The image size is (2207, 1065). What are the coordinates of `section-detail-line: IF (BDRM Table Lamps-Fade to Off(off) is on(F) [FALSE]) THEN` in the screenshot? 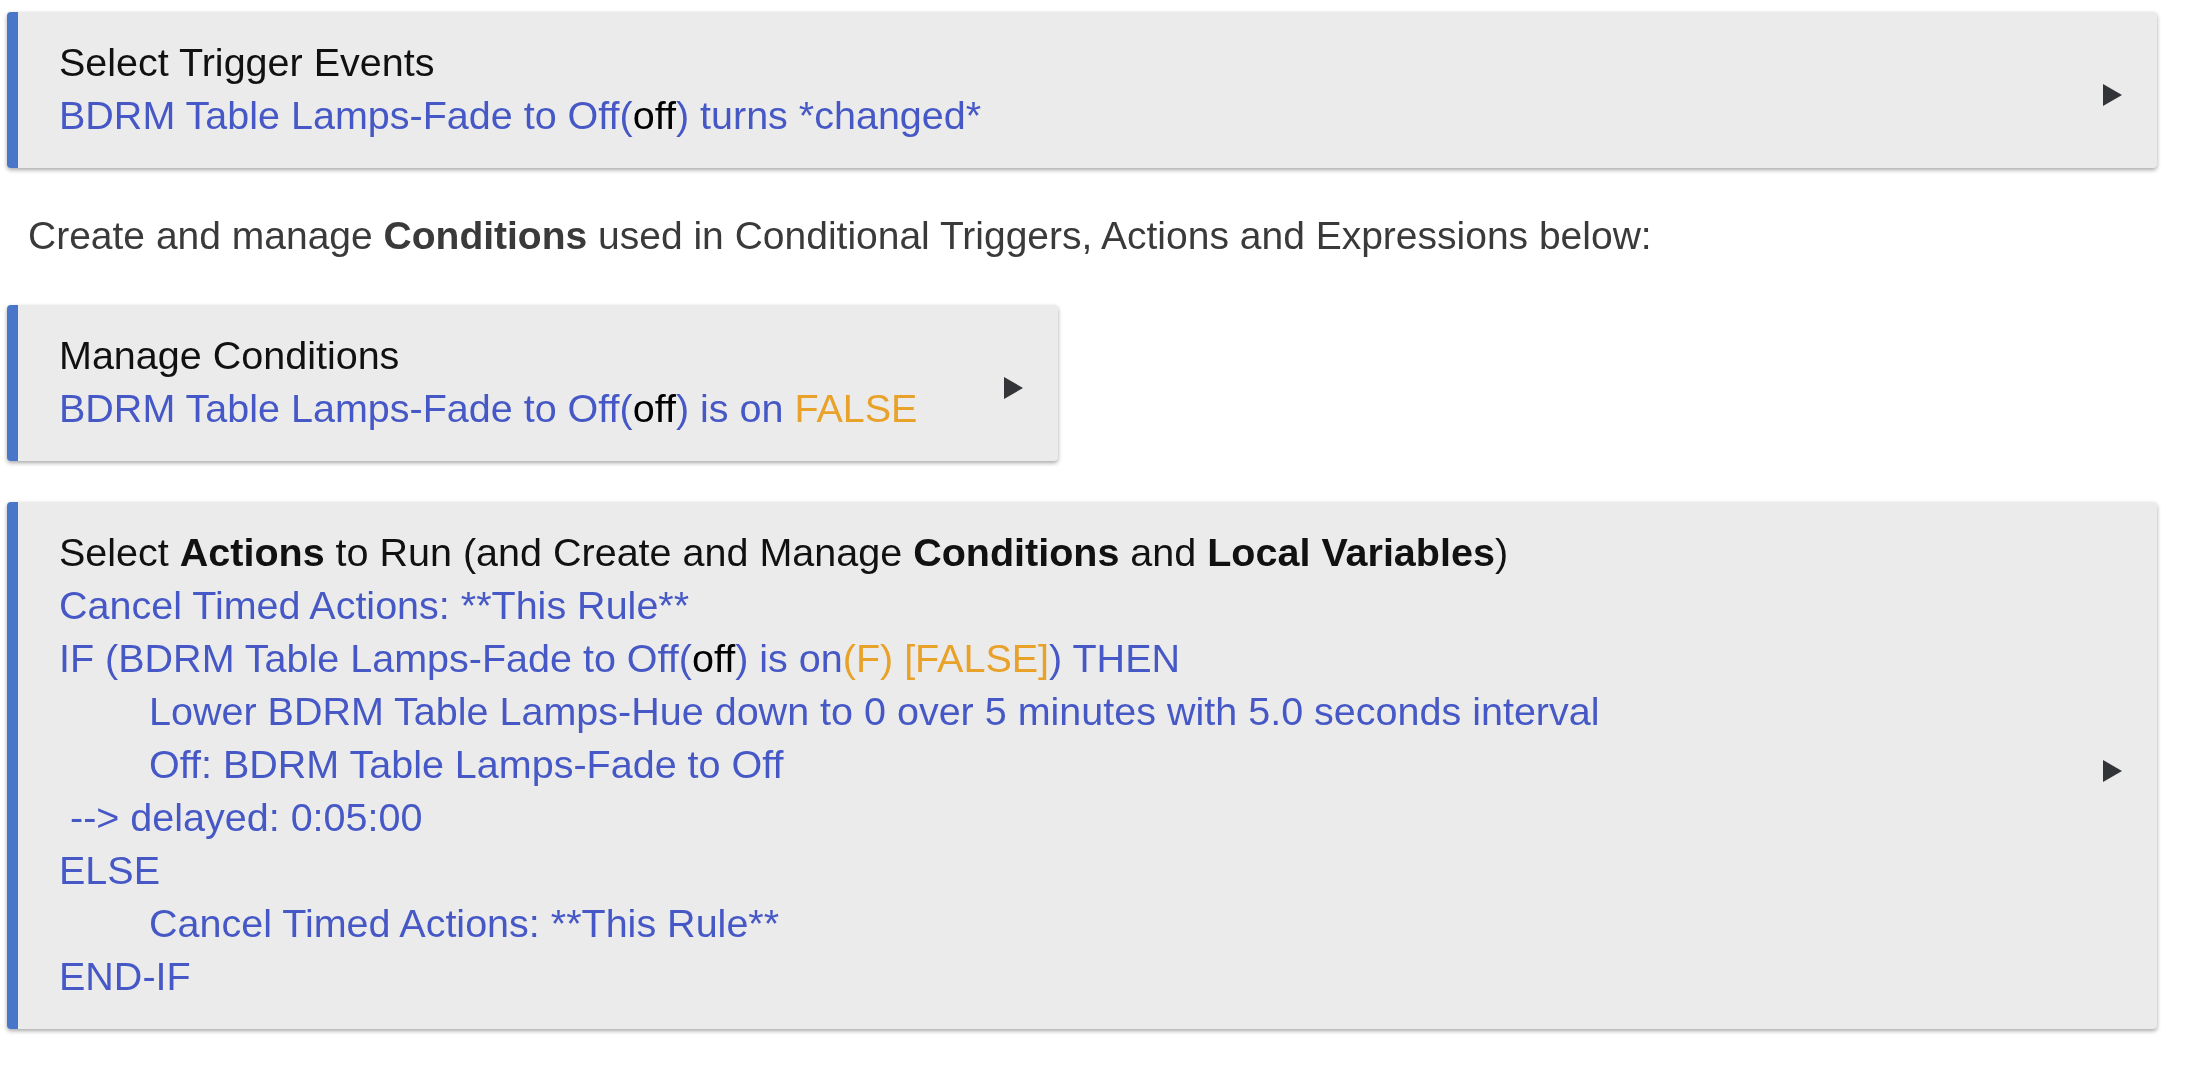 It's located at (619, 658).